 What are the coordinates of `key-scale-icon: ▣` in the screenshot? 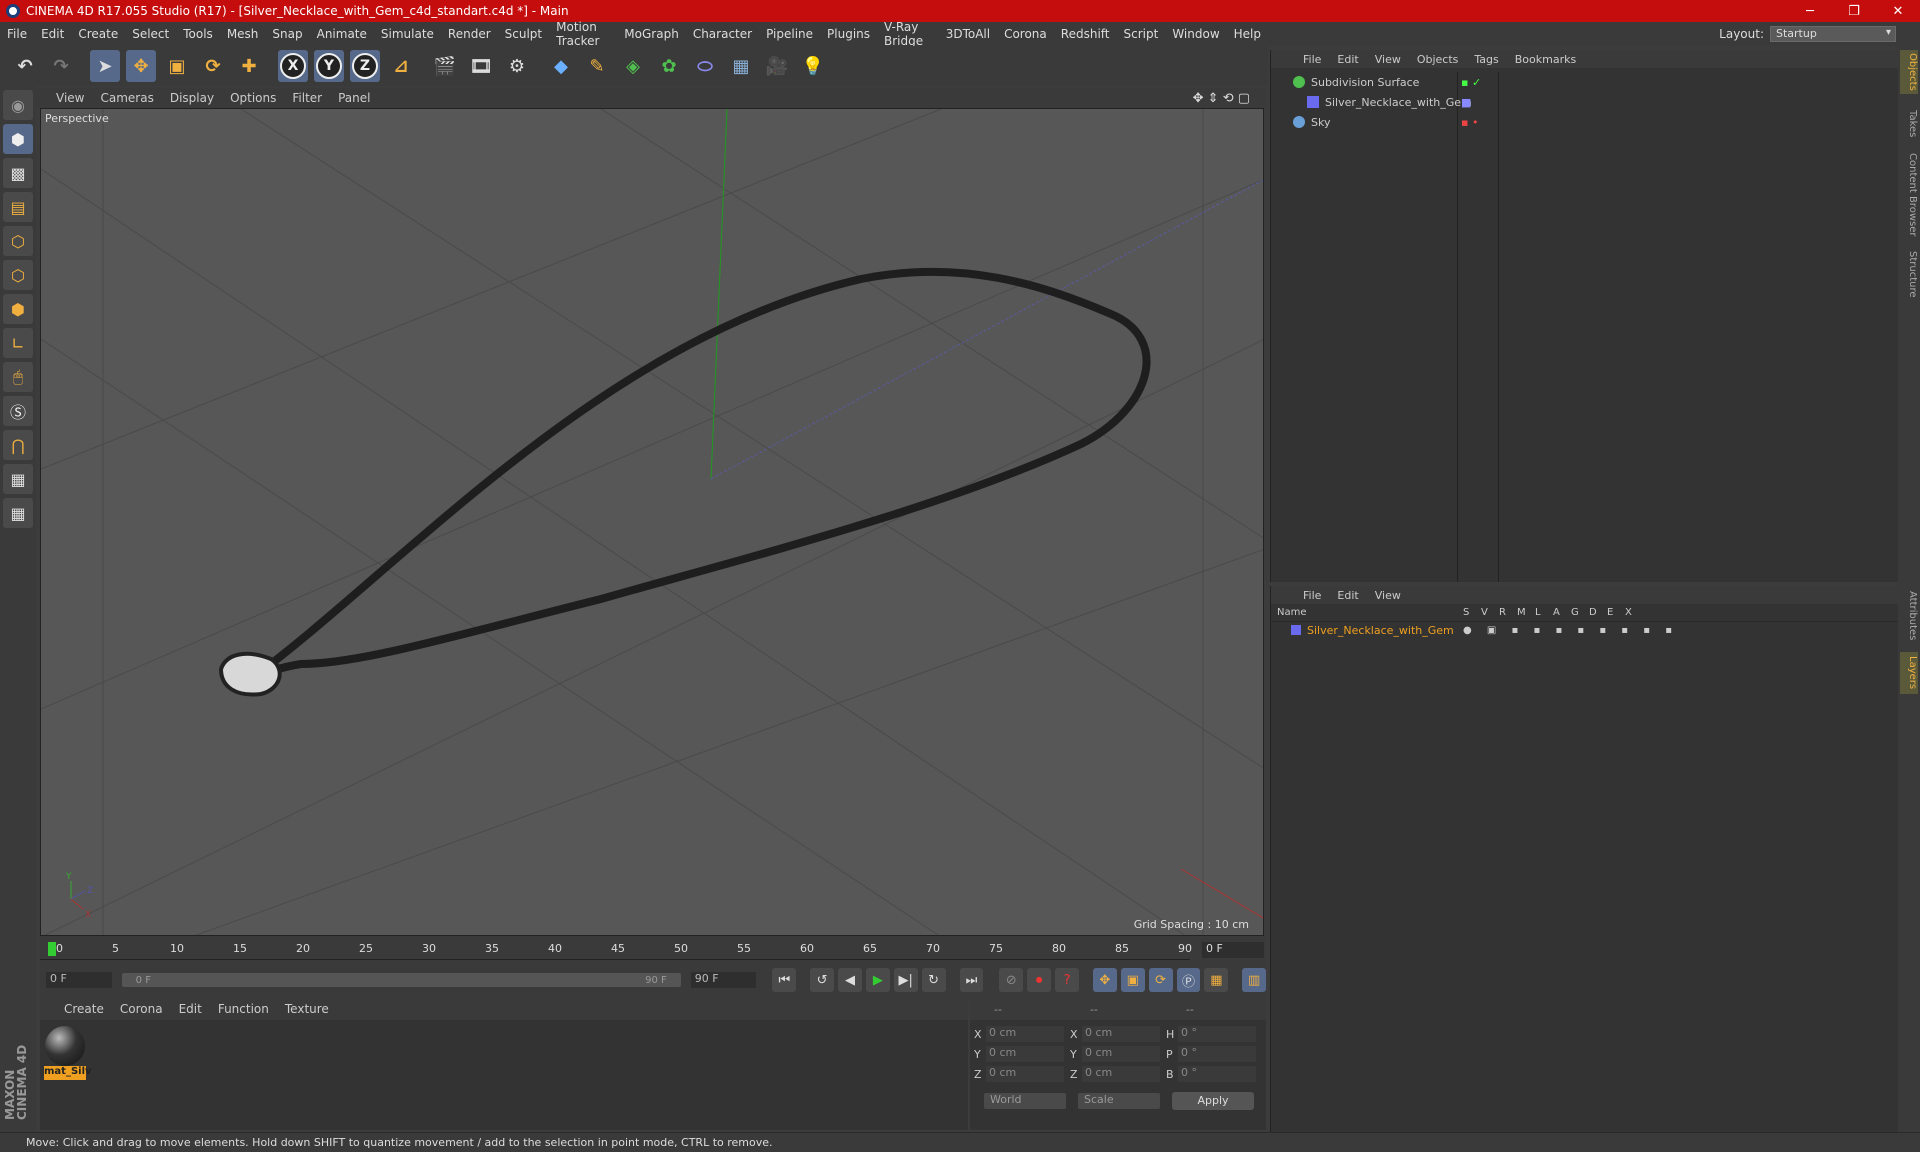 It's located at (1132, 980).